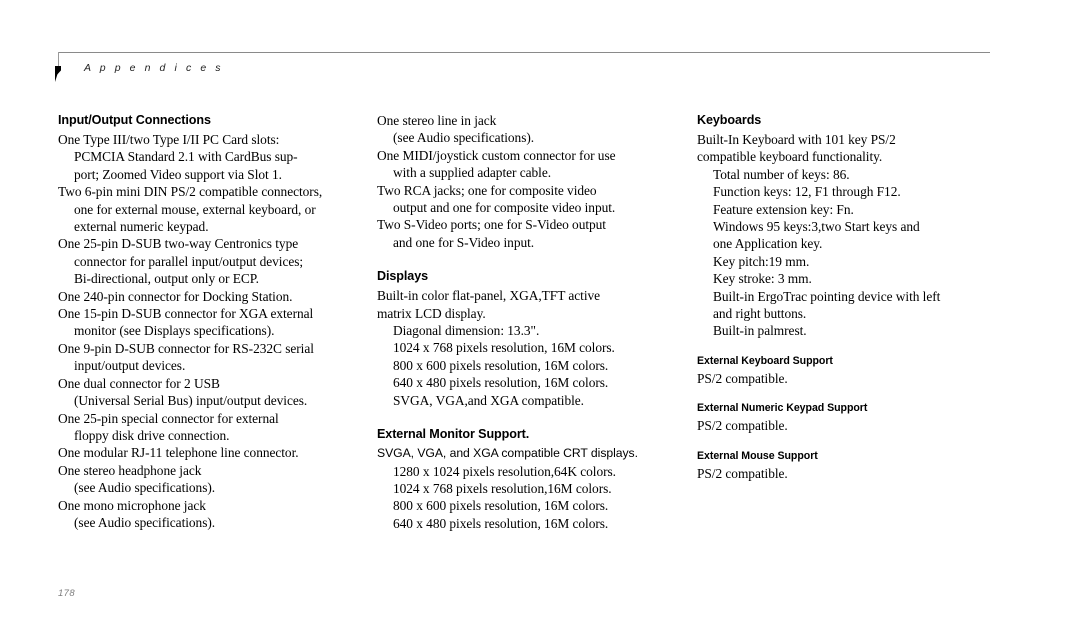  What do you see at coordinates (178, 244) in the screenshot?
I see `body-line: One 25-pin D-SUB two-way Centronics type` at bounding box center [178, 244].